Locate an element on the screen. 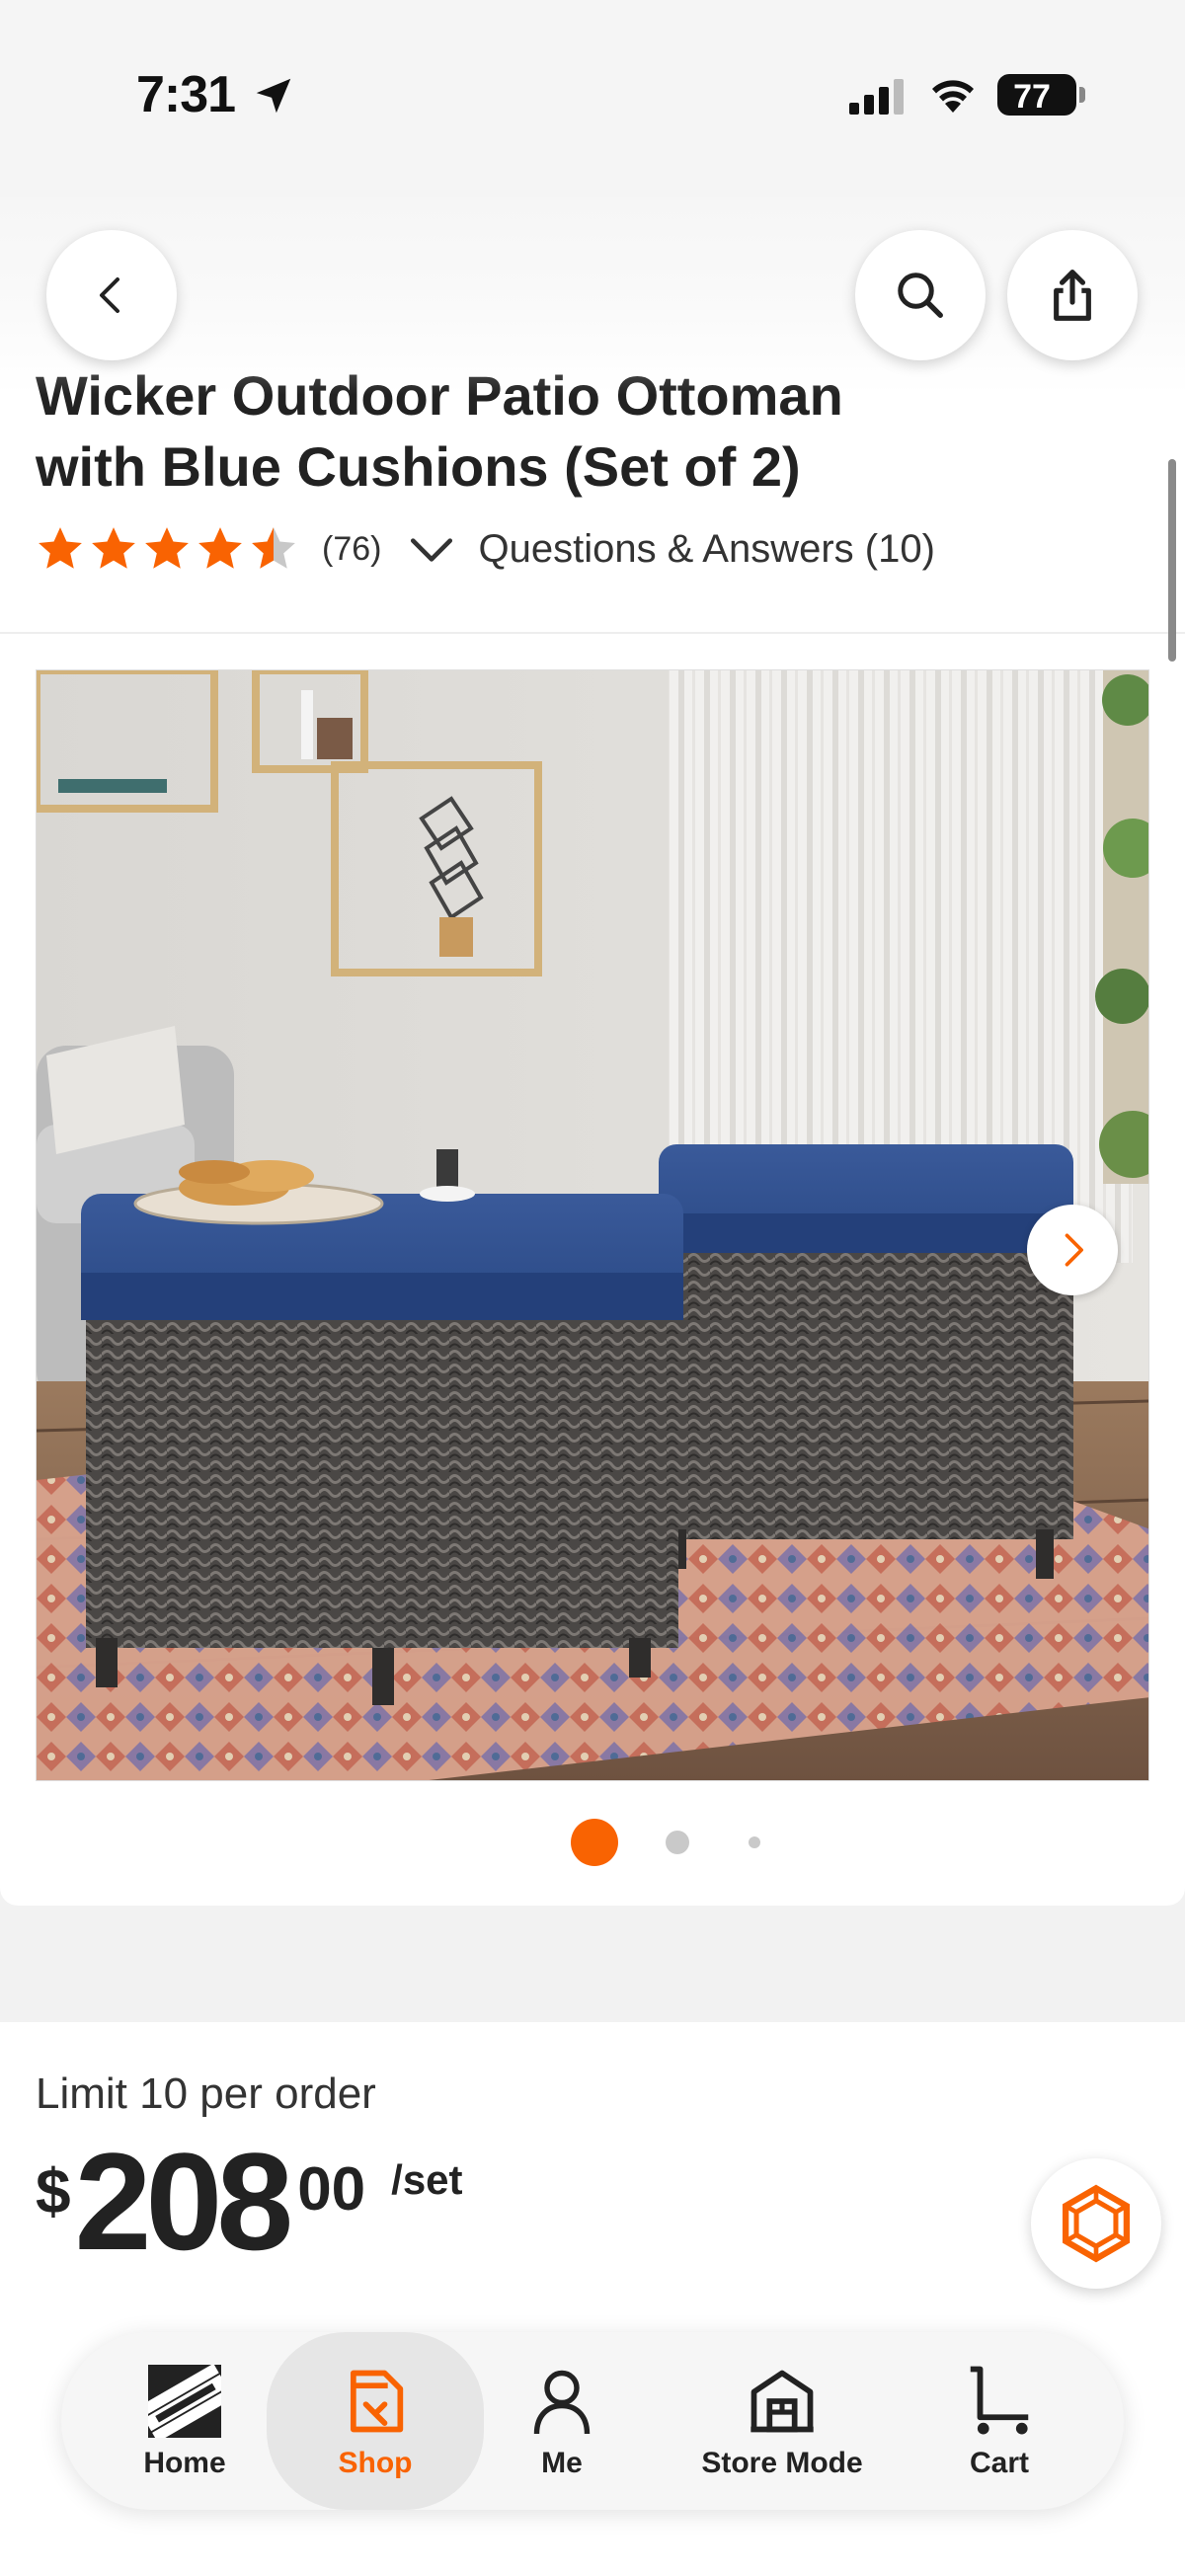 The height and width of the screenshot is (2576, 1185). share-icon is located at coordinates (1073, 295).